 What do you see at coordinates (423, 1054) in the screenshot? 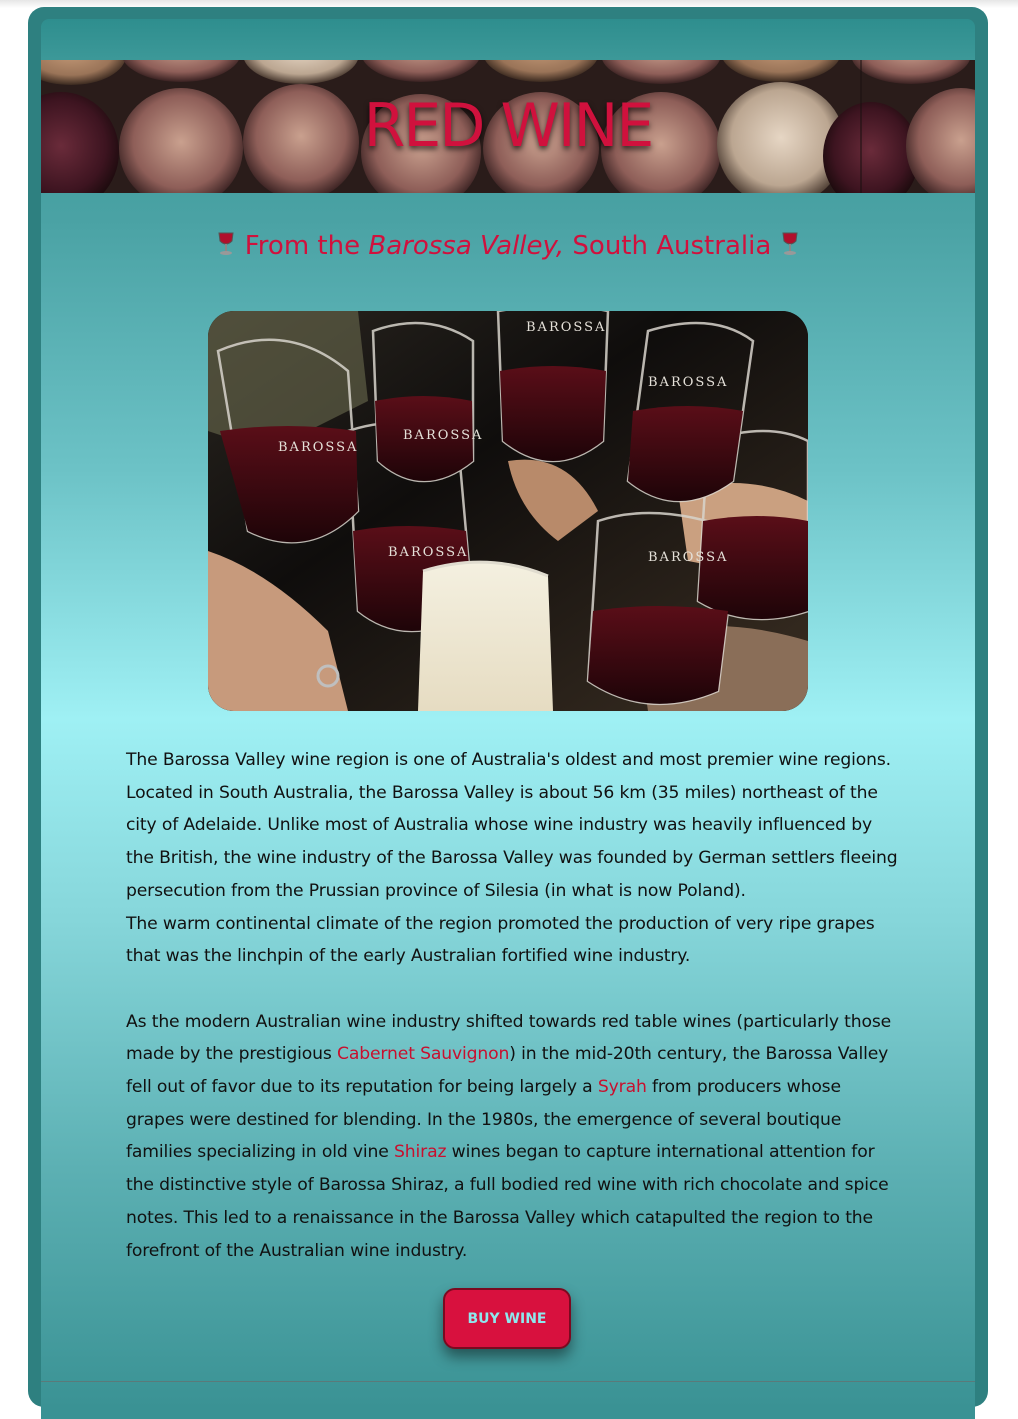
I see `link-cabernet-sauvignon: Cabernet Sauvignon` at bounding box center [423, 1054].